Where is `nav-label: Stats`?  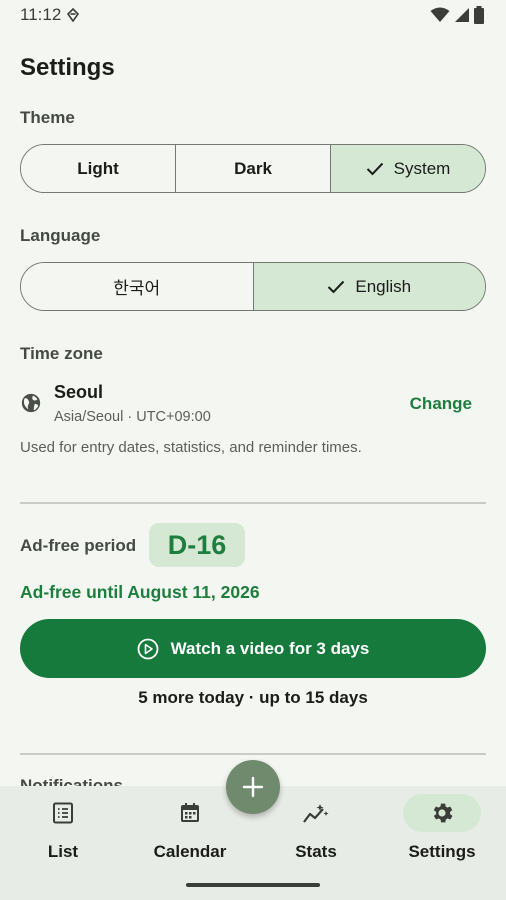
nav-label: Stats is located at coordinates (316, 851).